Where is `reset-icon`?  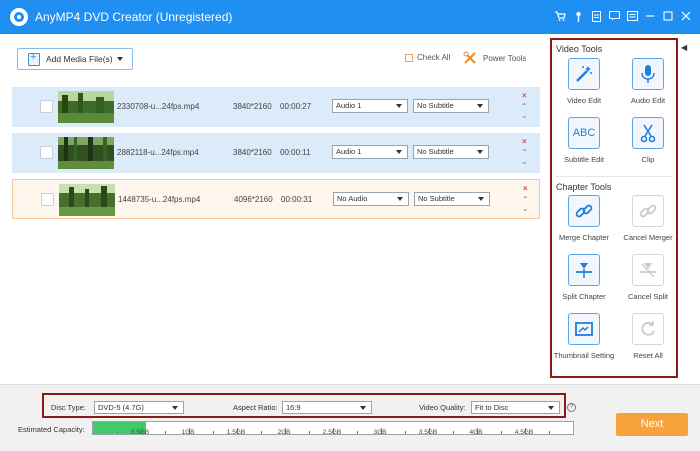
reset-icon is located at coordinates (648, 328).